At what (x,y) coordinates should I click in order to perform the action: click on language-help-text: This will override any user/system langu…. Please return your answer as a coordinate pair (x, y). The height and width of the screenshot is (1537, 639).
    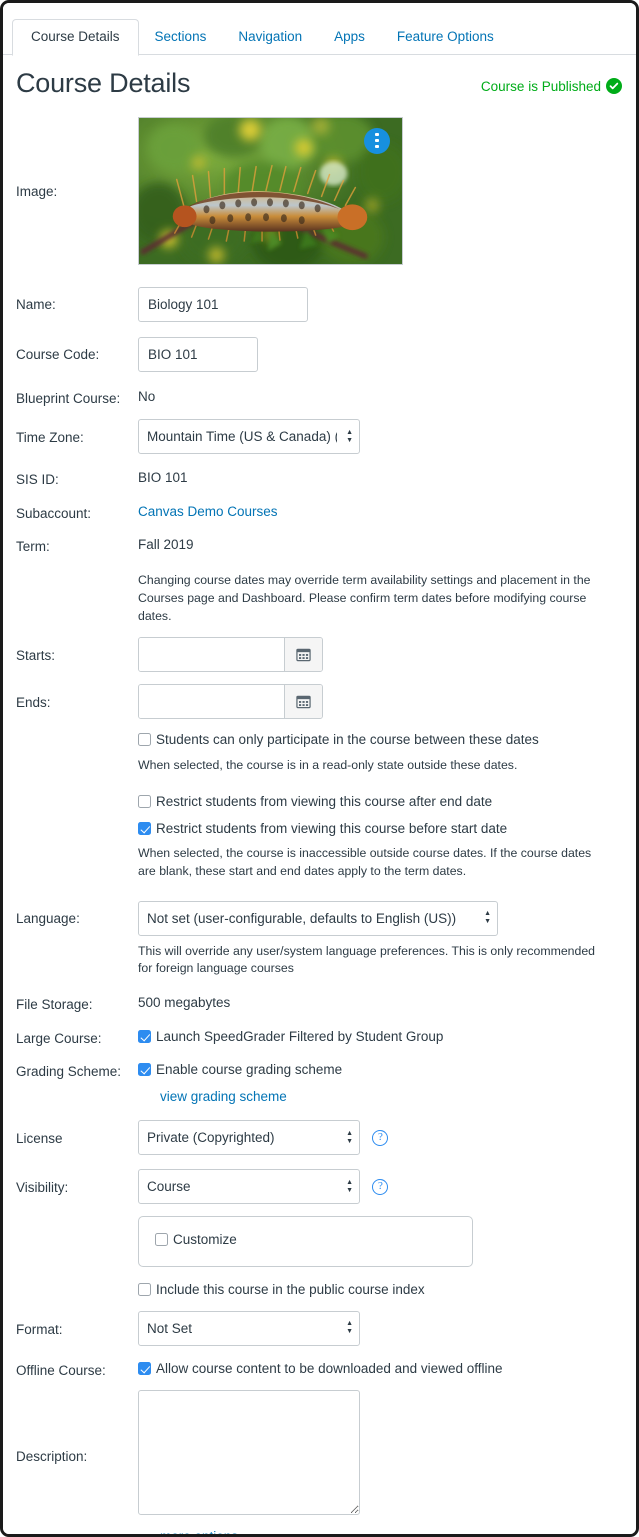
    Looking at the image, I should click on (367, 959).